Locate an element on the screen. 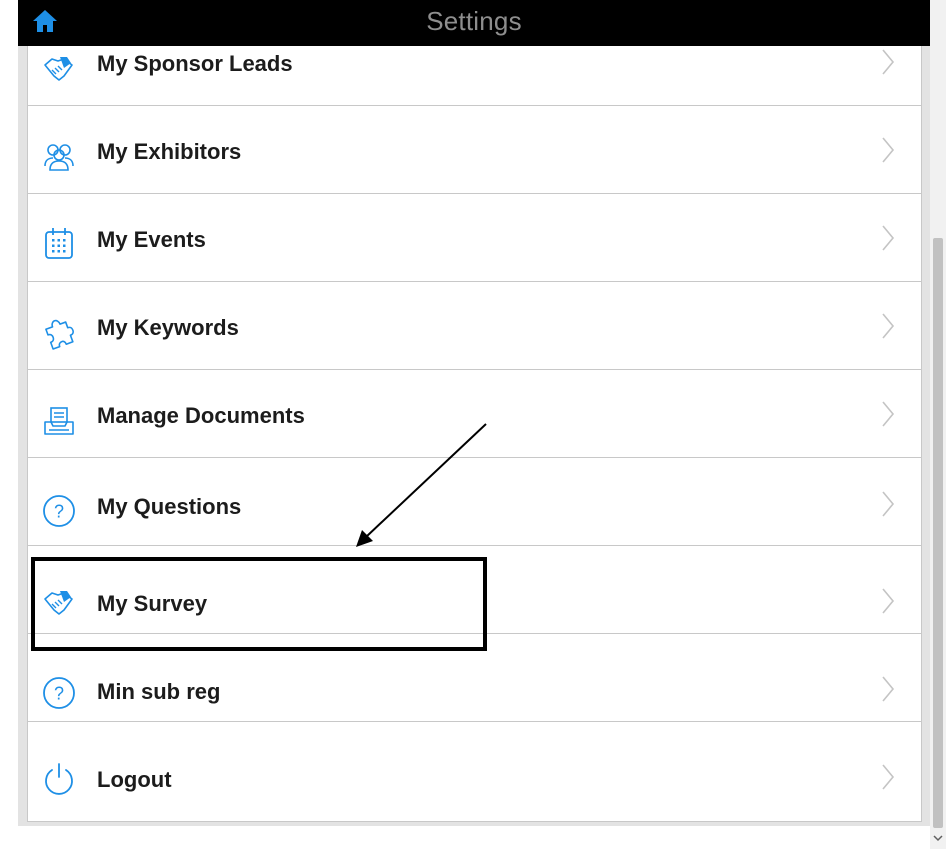  power-icon is located at coordinates (59, 779).